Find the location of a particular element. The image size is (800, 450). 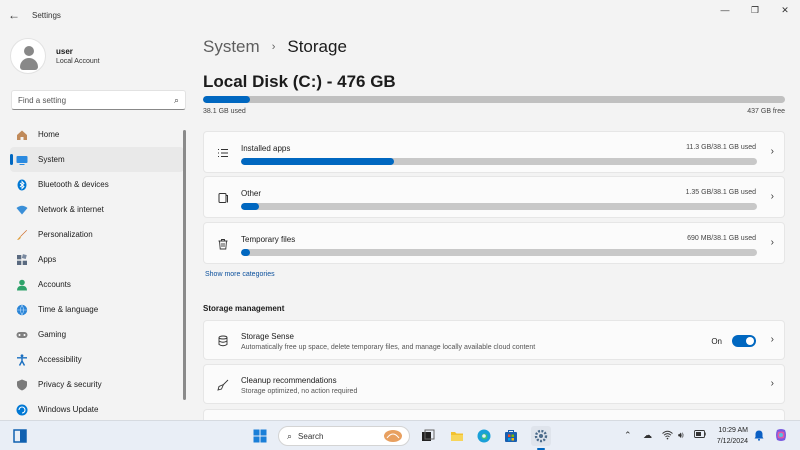

globe-icon is located at coordinates (22, 310).